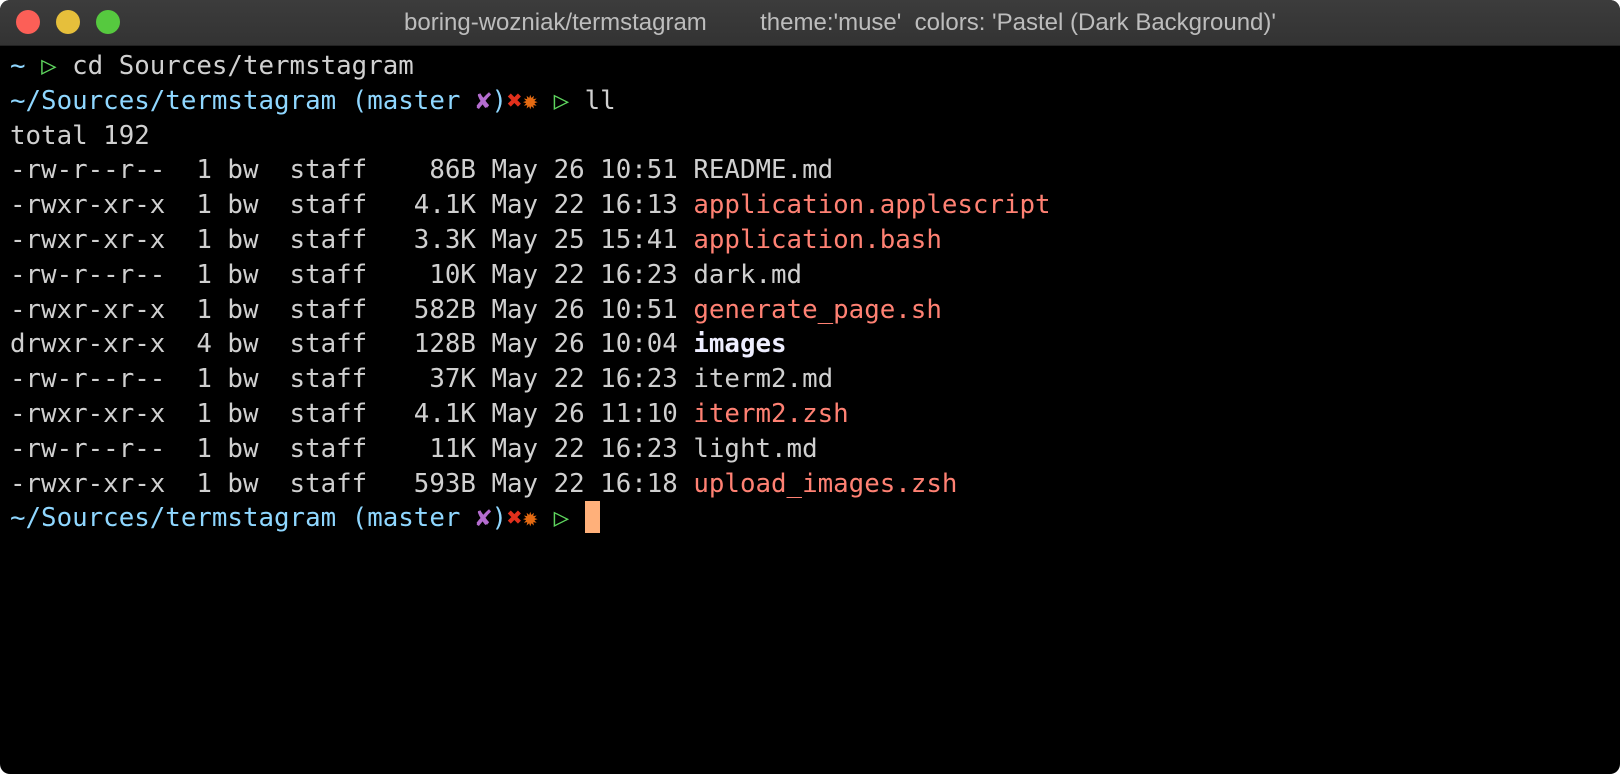 The width and height of the screenshot is (1620, 774). I want to click on file-meta: -rwxr-xr-x 1 bw staff 593B May 22 16:18, so click(352, 483).